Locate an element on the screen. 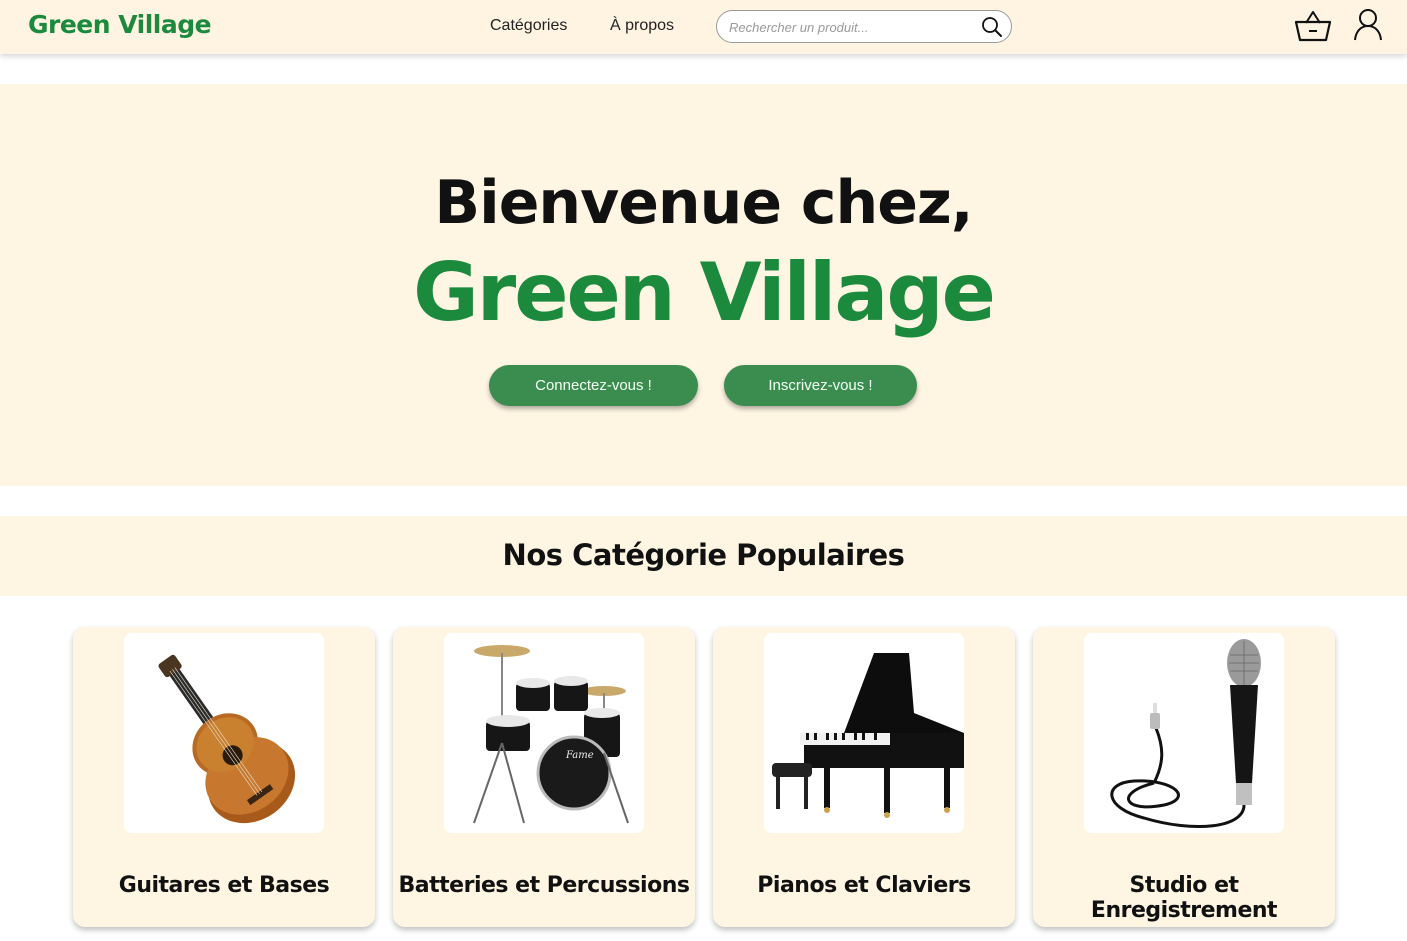  nav-link-about: À propos is located at coordinates (642, 26).